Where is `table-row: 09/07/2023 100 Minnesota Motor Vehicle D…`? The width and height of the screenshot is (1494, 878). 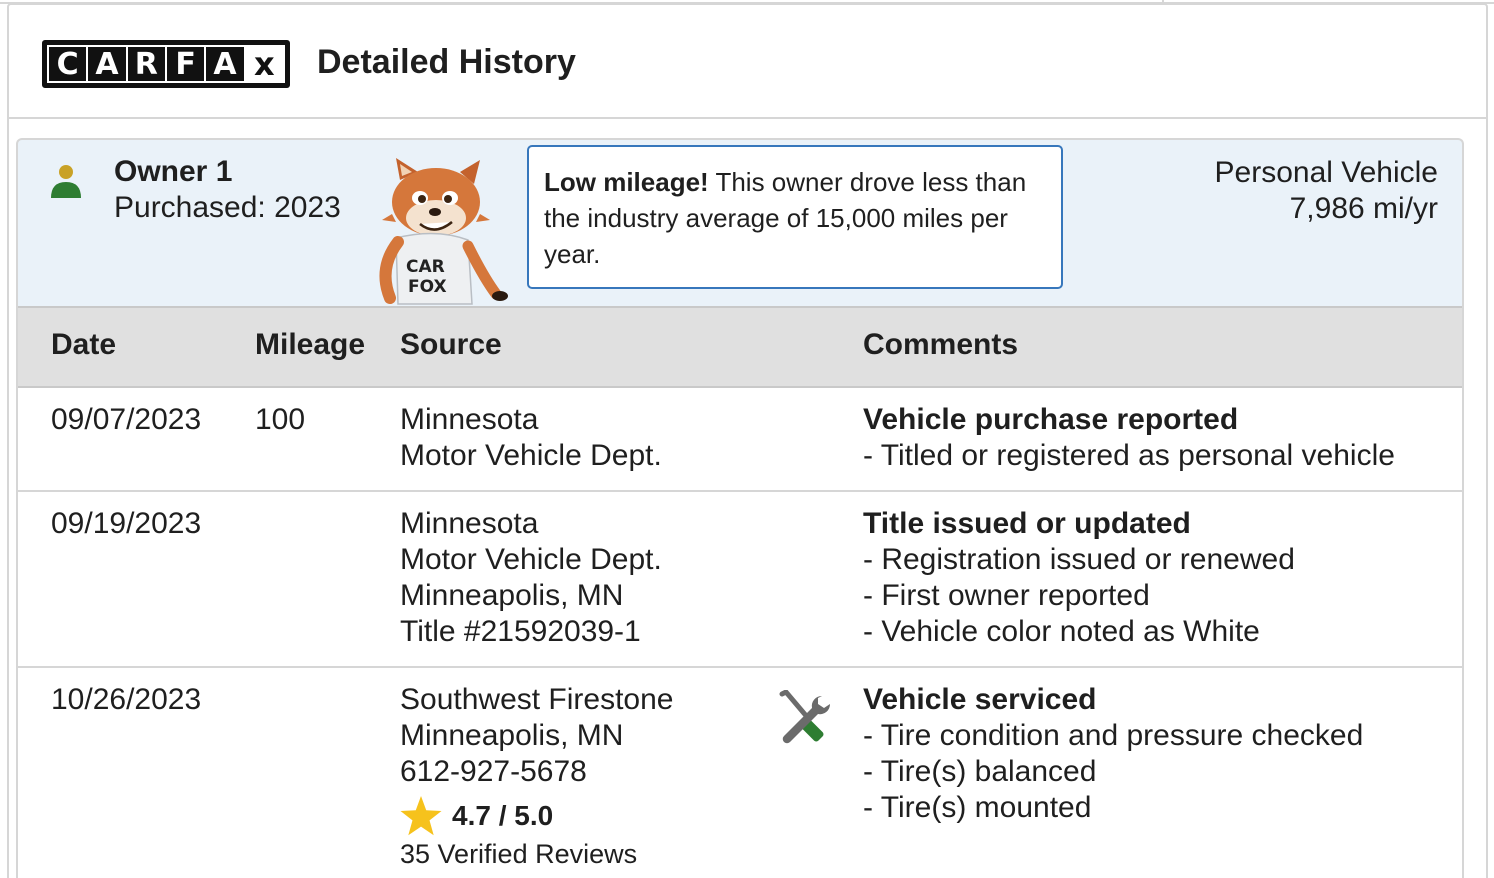
table-row: 09/07/2023 100 Minnesota Motor Vehicle D… is located at coordinates (740, 440).